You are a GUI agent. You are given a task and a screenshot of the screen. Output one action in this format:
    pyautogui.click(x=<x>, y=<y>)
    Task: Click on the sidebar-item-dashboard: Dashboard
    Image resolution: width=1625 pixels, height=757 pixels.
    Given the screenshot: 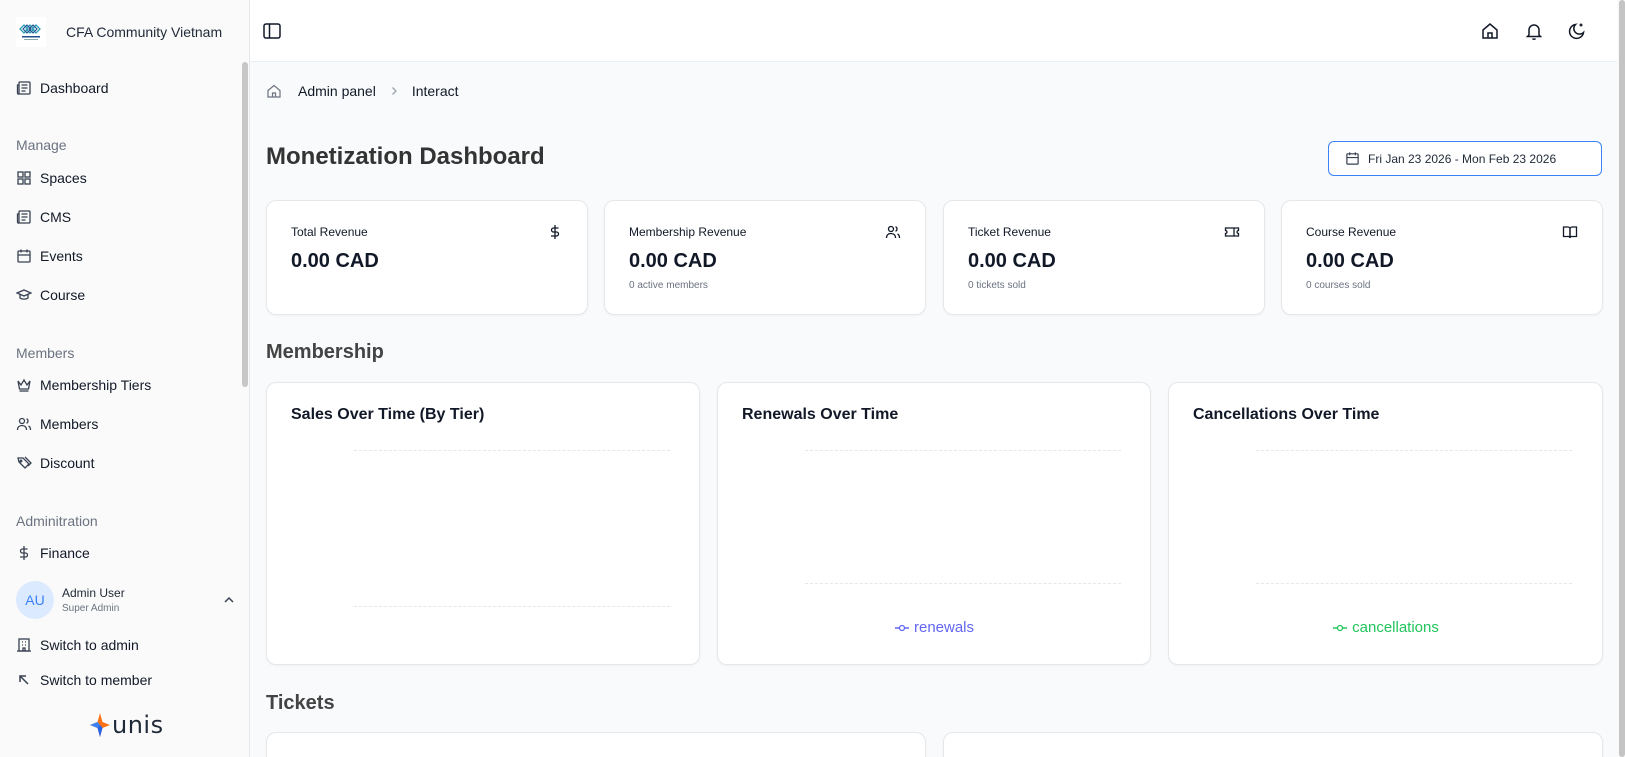 What is the action you would take?
    pyautogui.click(x=62, y=88)
    